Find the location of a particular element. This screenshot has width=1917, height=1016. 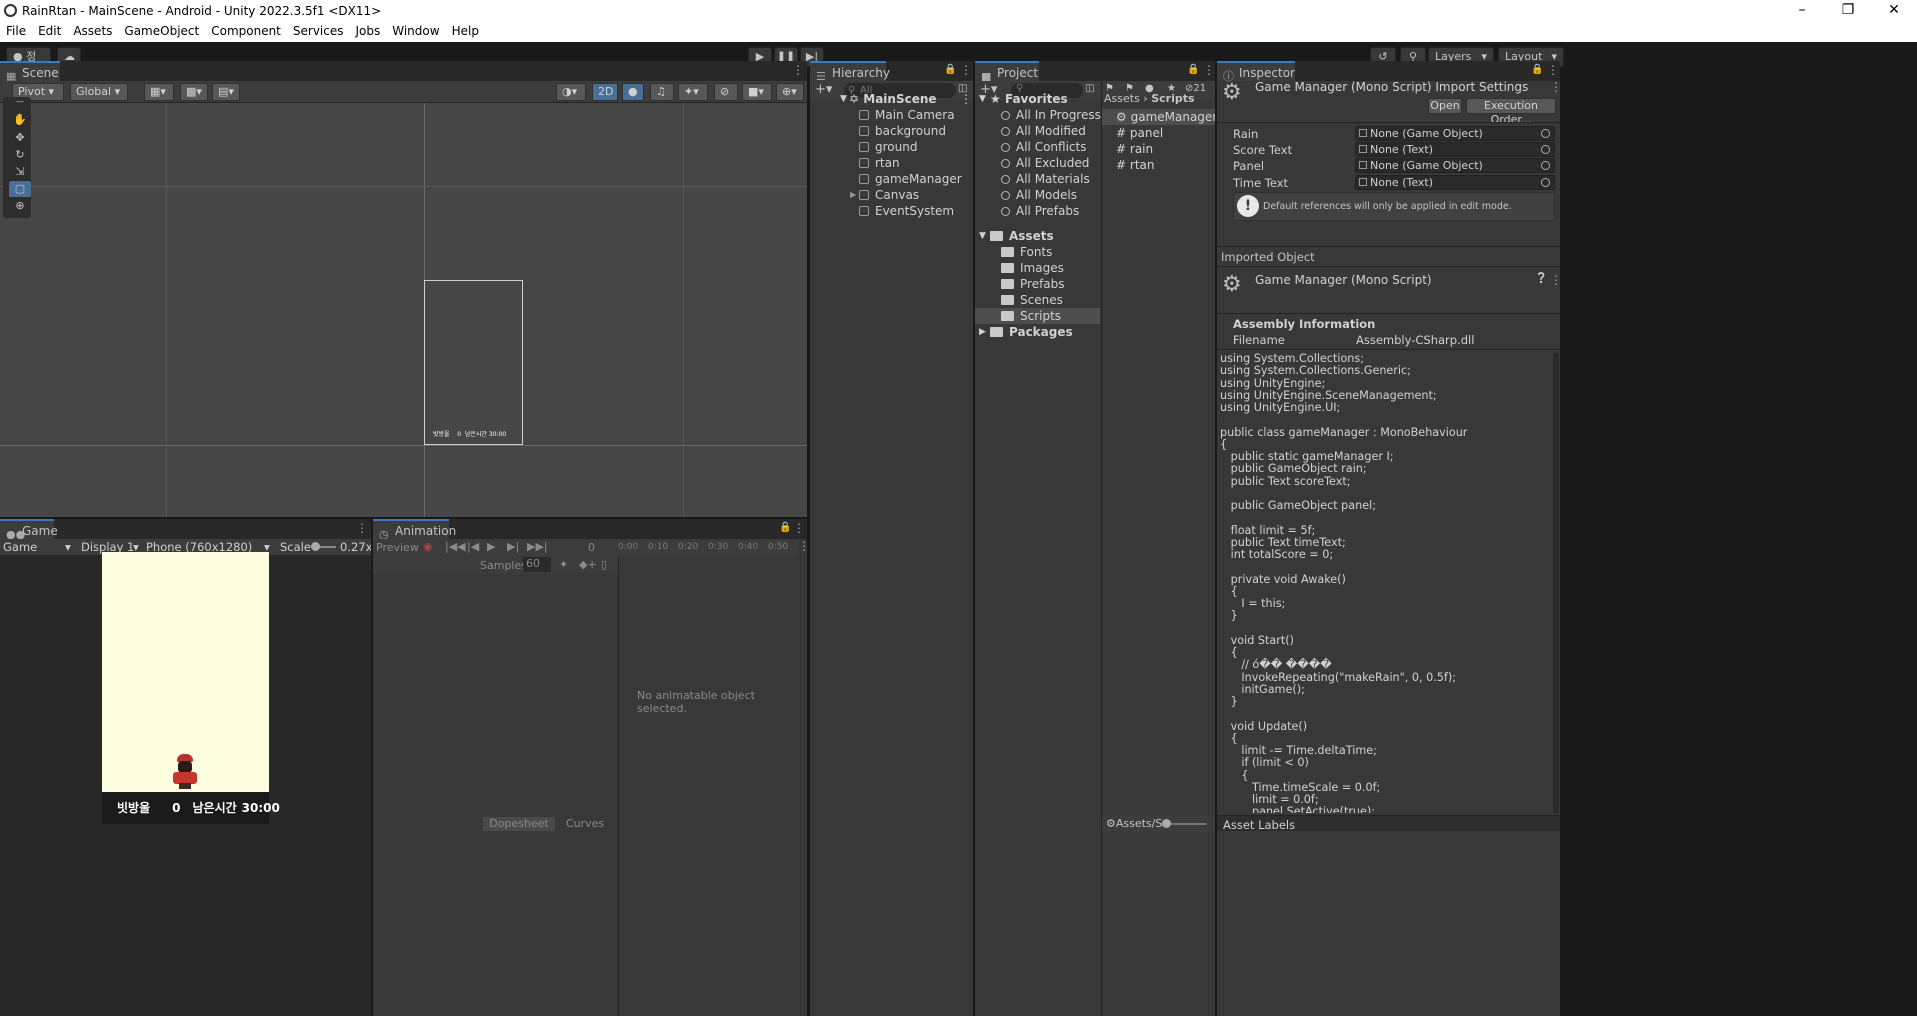

menu-assets: Assets is located at coordinates (92, 30).